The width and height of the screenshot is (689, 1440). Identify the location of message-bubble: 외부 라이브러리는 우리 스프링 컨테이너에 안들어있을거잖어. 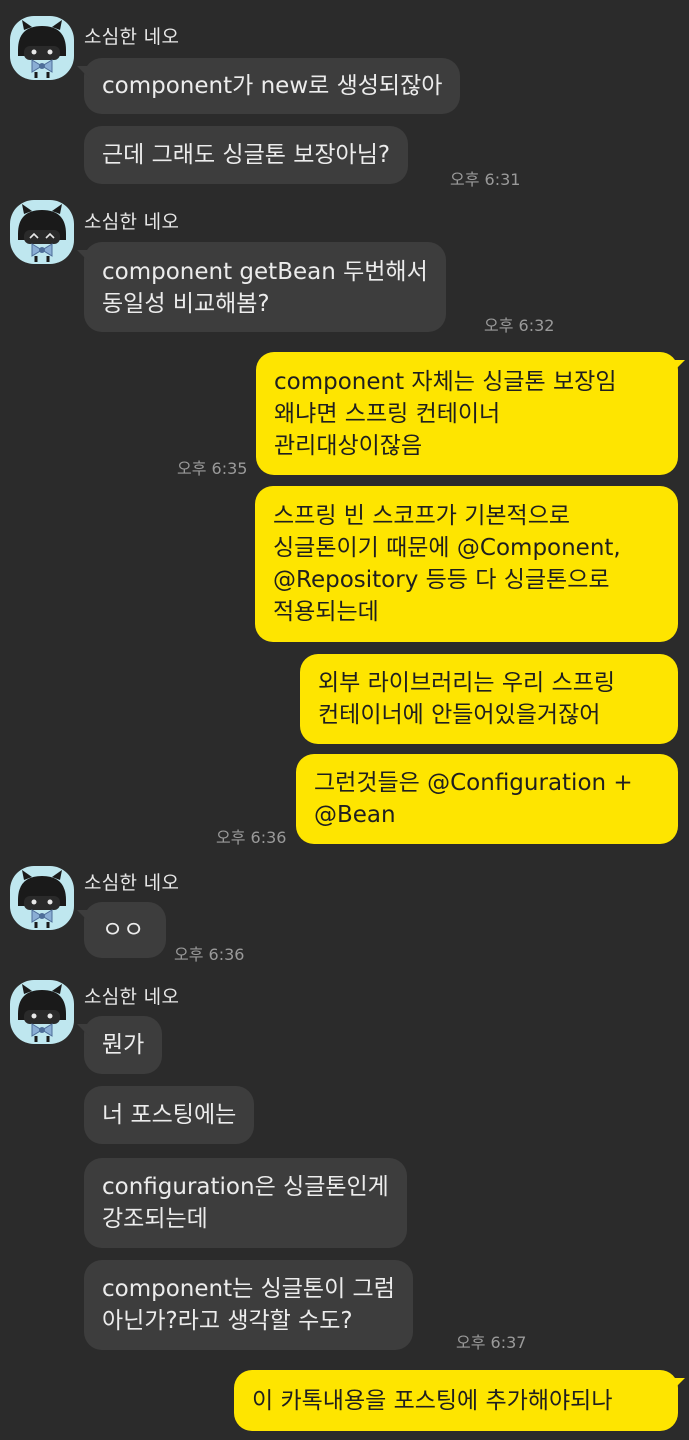
(489, 699).